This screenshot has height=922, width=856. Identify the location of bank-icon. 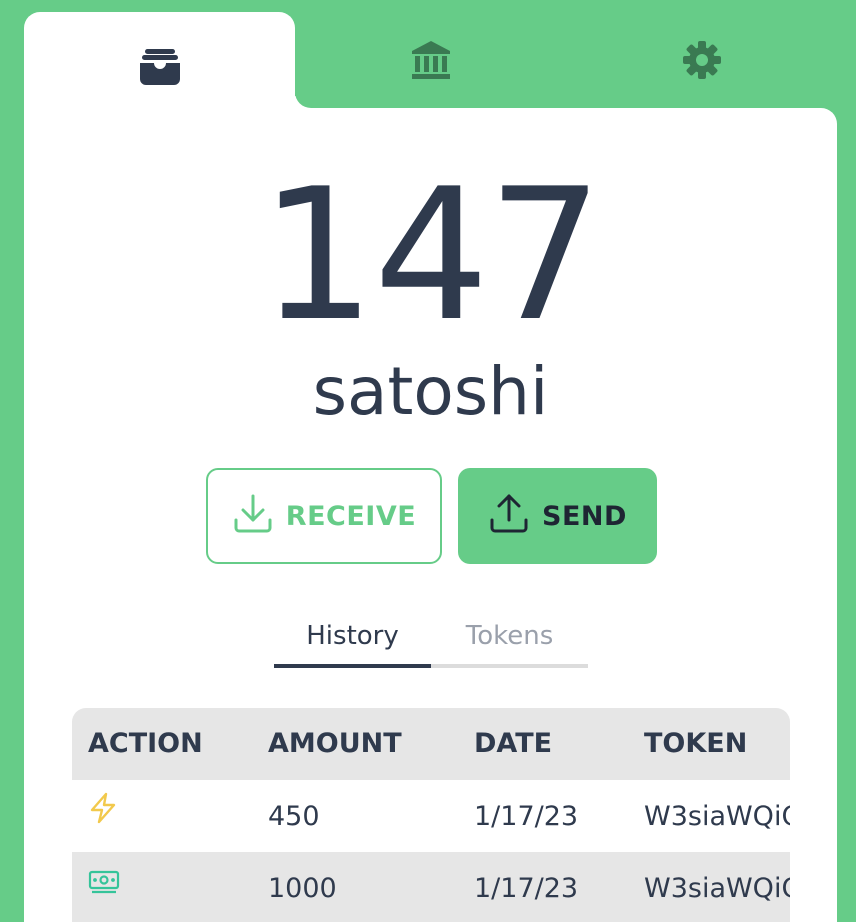
(431, 60).